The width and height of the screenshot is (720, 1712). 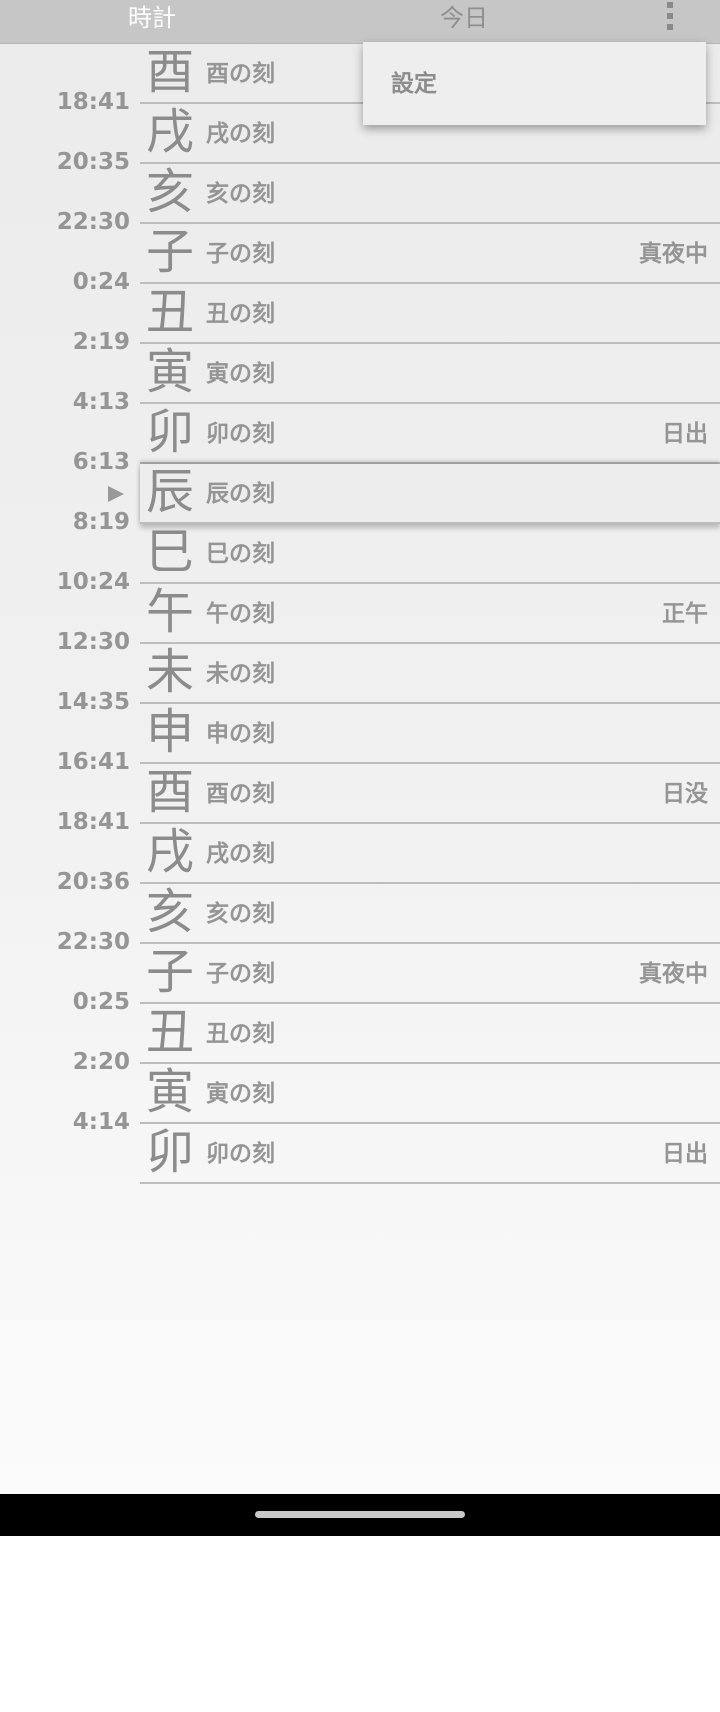 I want to click on period-kanji: 辰, so click(x=169, y=492).